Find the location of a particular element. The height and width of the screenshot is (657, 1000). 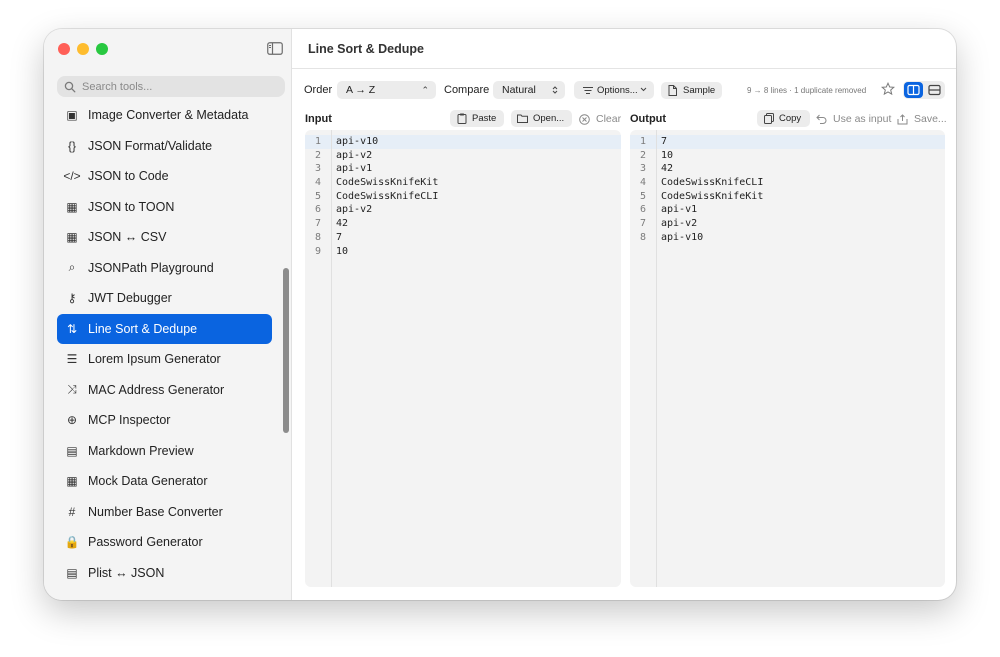

sidebar-item-label: JSON ↔ CSV is located at coordinates (127, 237).